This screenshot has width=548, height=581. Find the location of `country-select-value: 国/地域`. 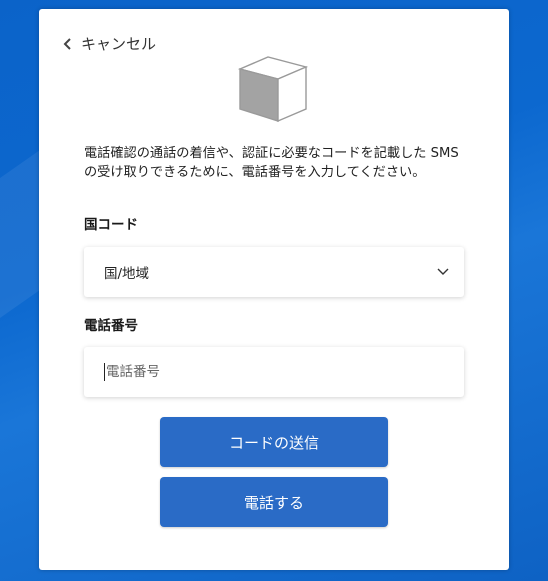

country-select-value: 国/地域 is located at coordinates (127, 274).